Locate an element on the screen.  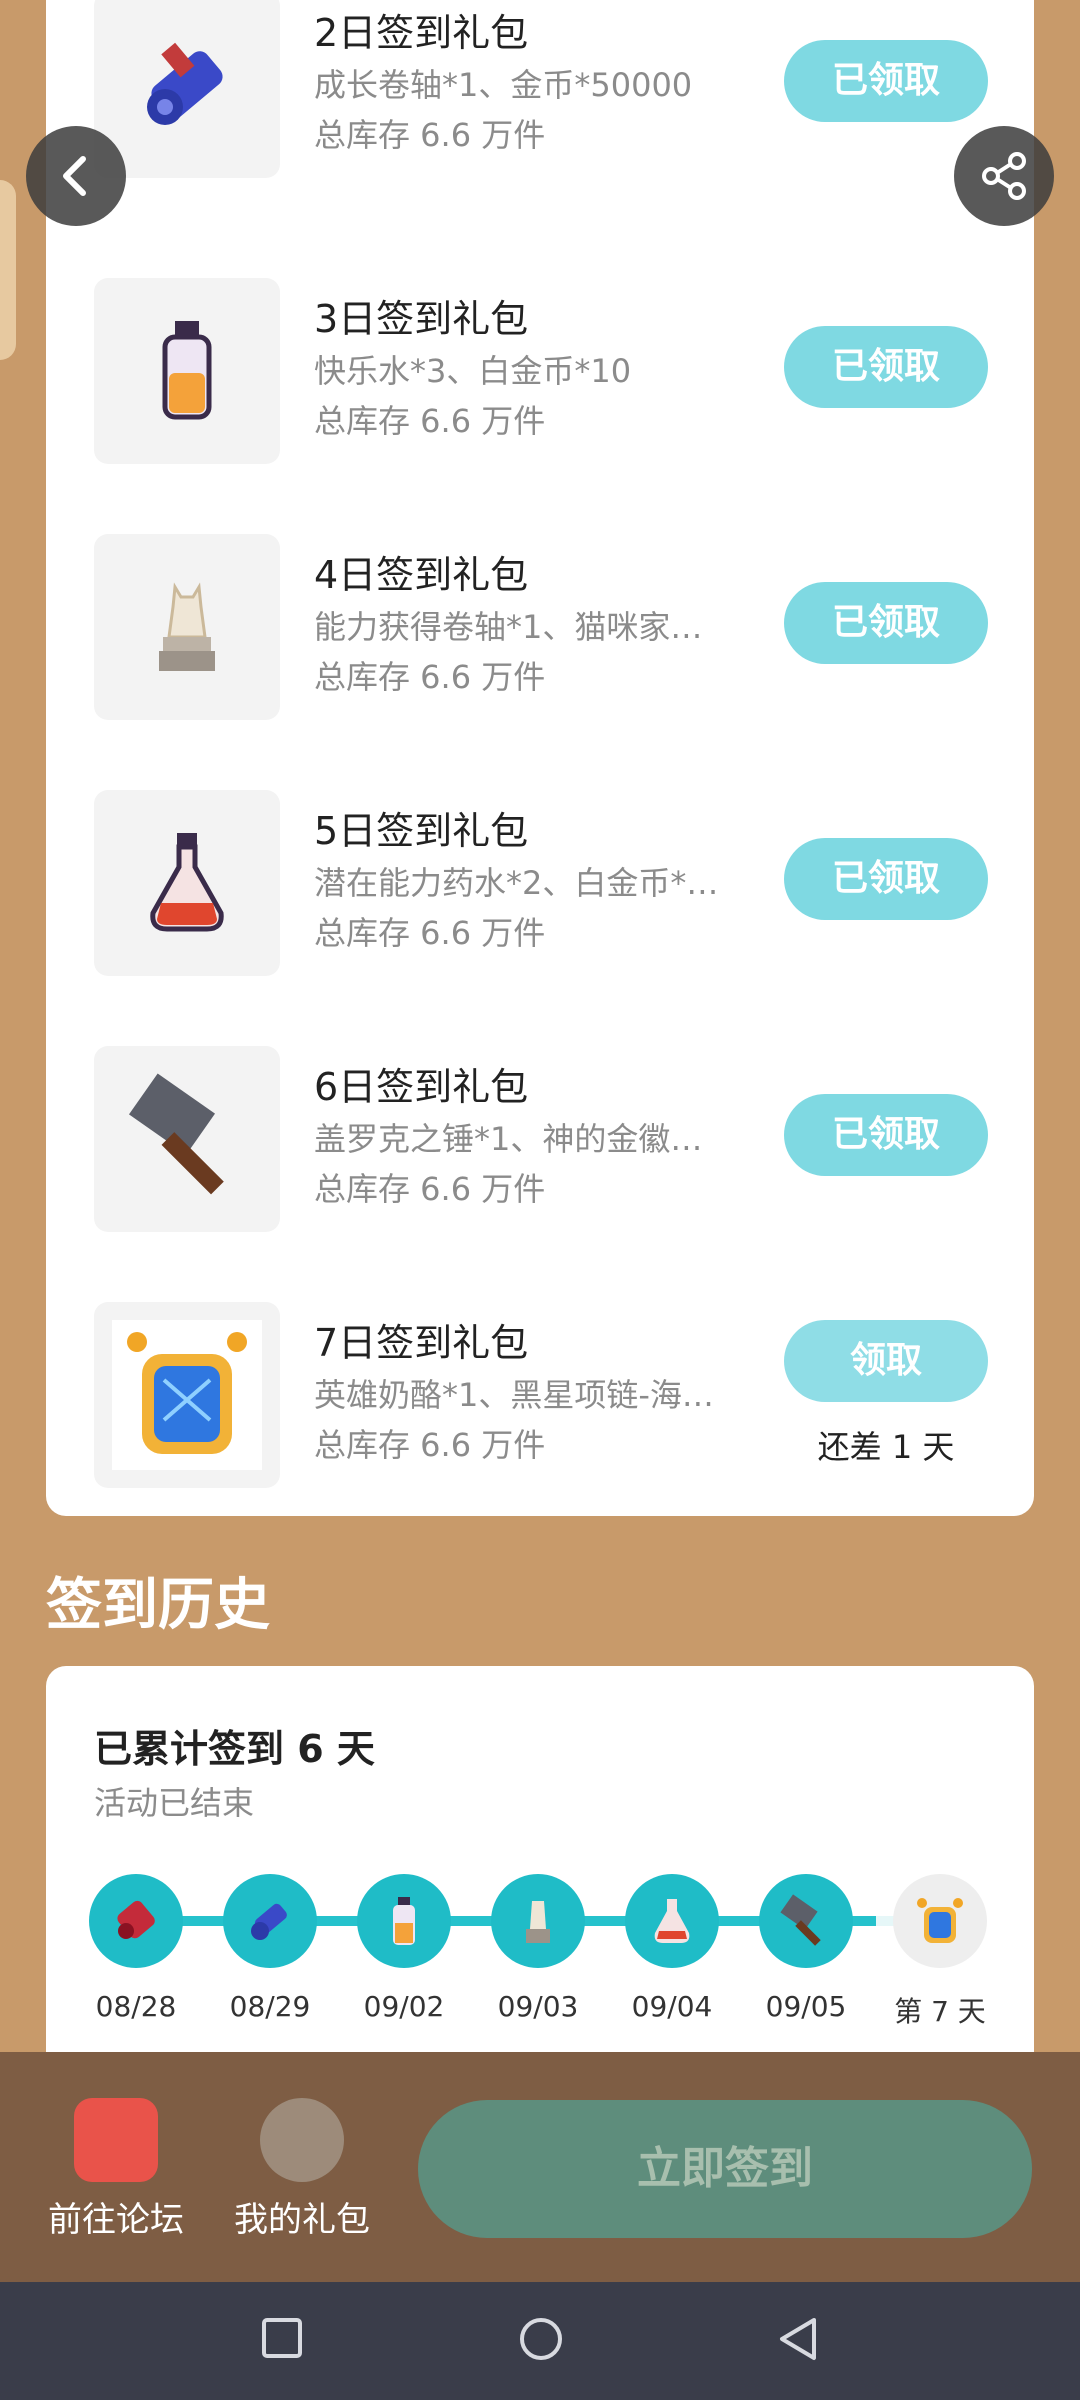
gift-title: 4日签到礼包 is located at coordinates (421, 575).